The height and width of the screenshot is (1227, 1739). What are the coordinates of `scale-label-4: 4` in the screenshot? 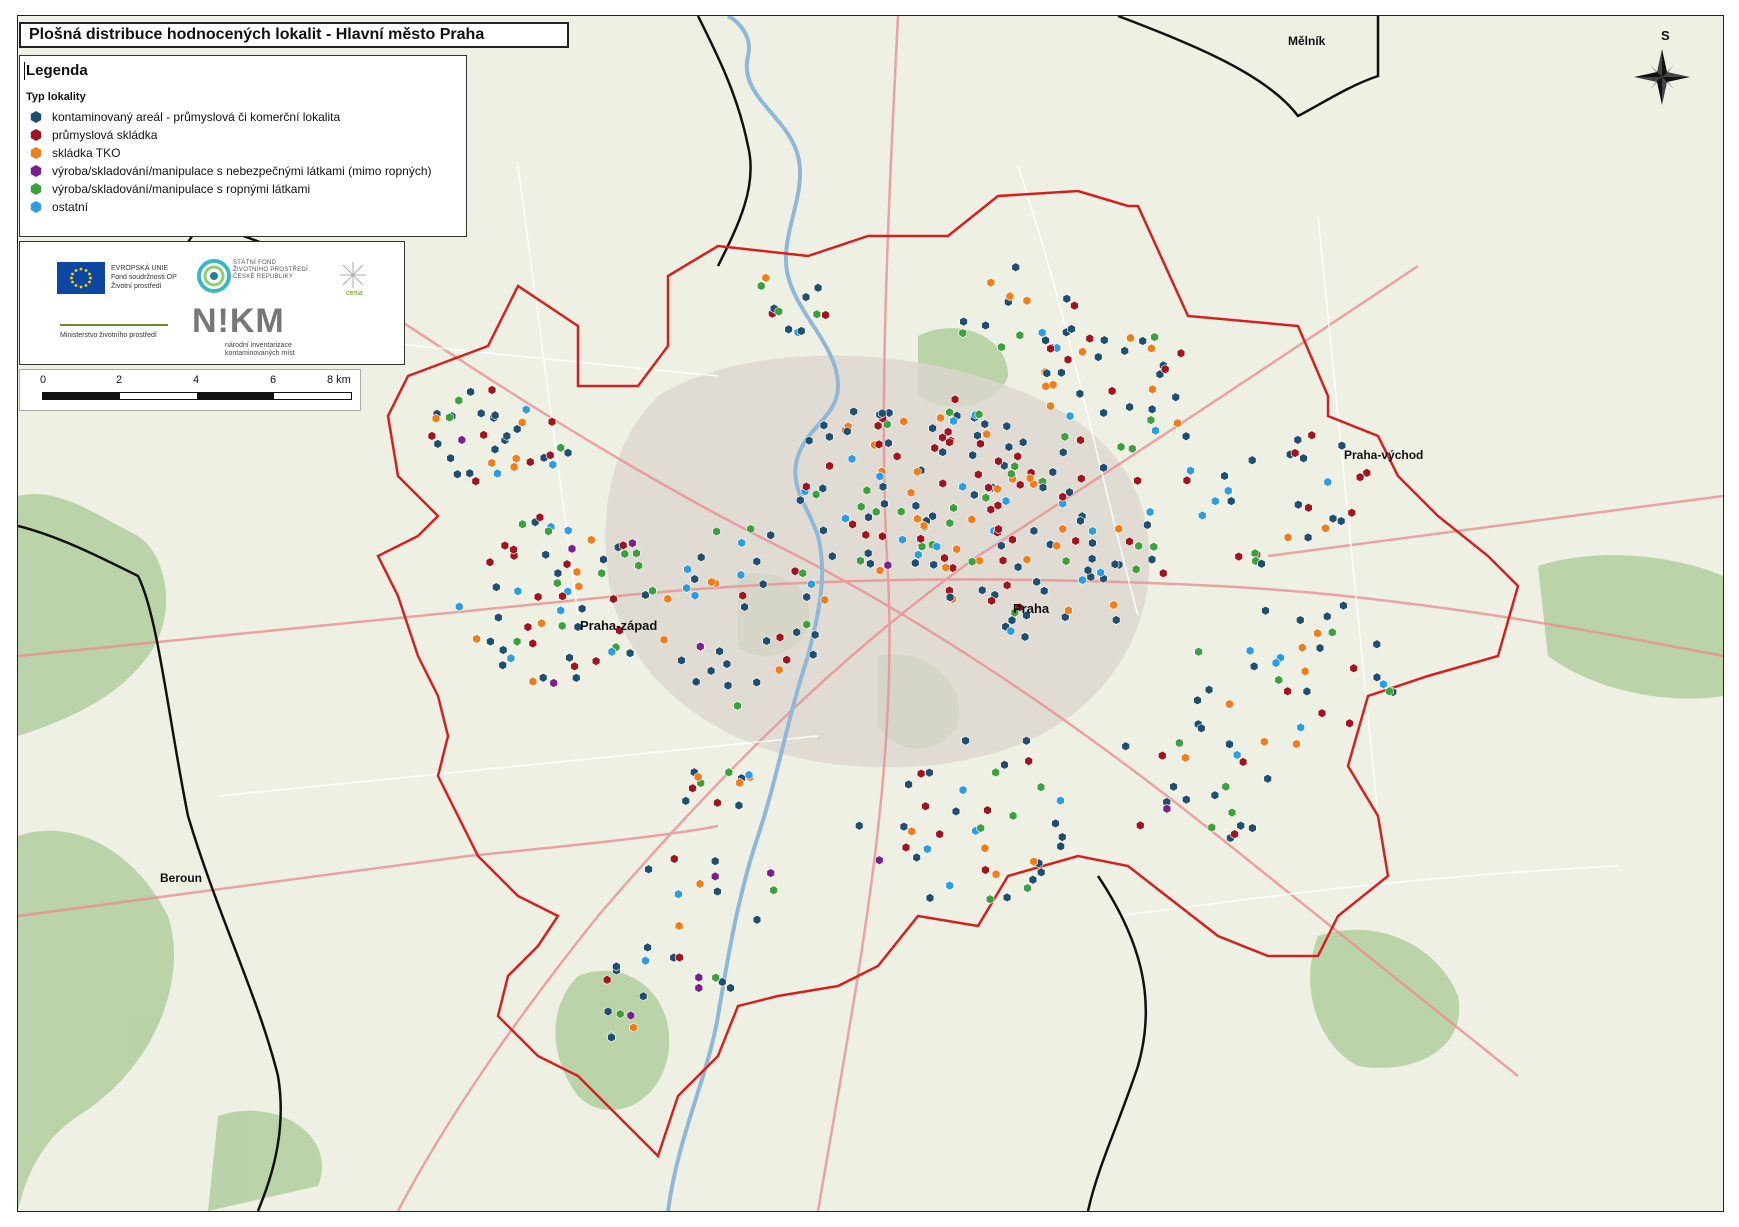 It's located at (196, 380).